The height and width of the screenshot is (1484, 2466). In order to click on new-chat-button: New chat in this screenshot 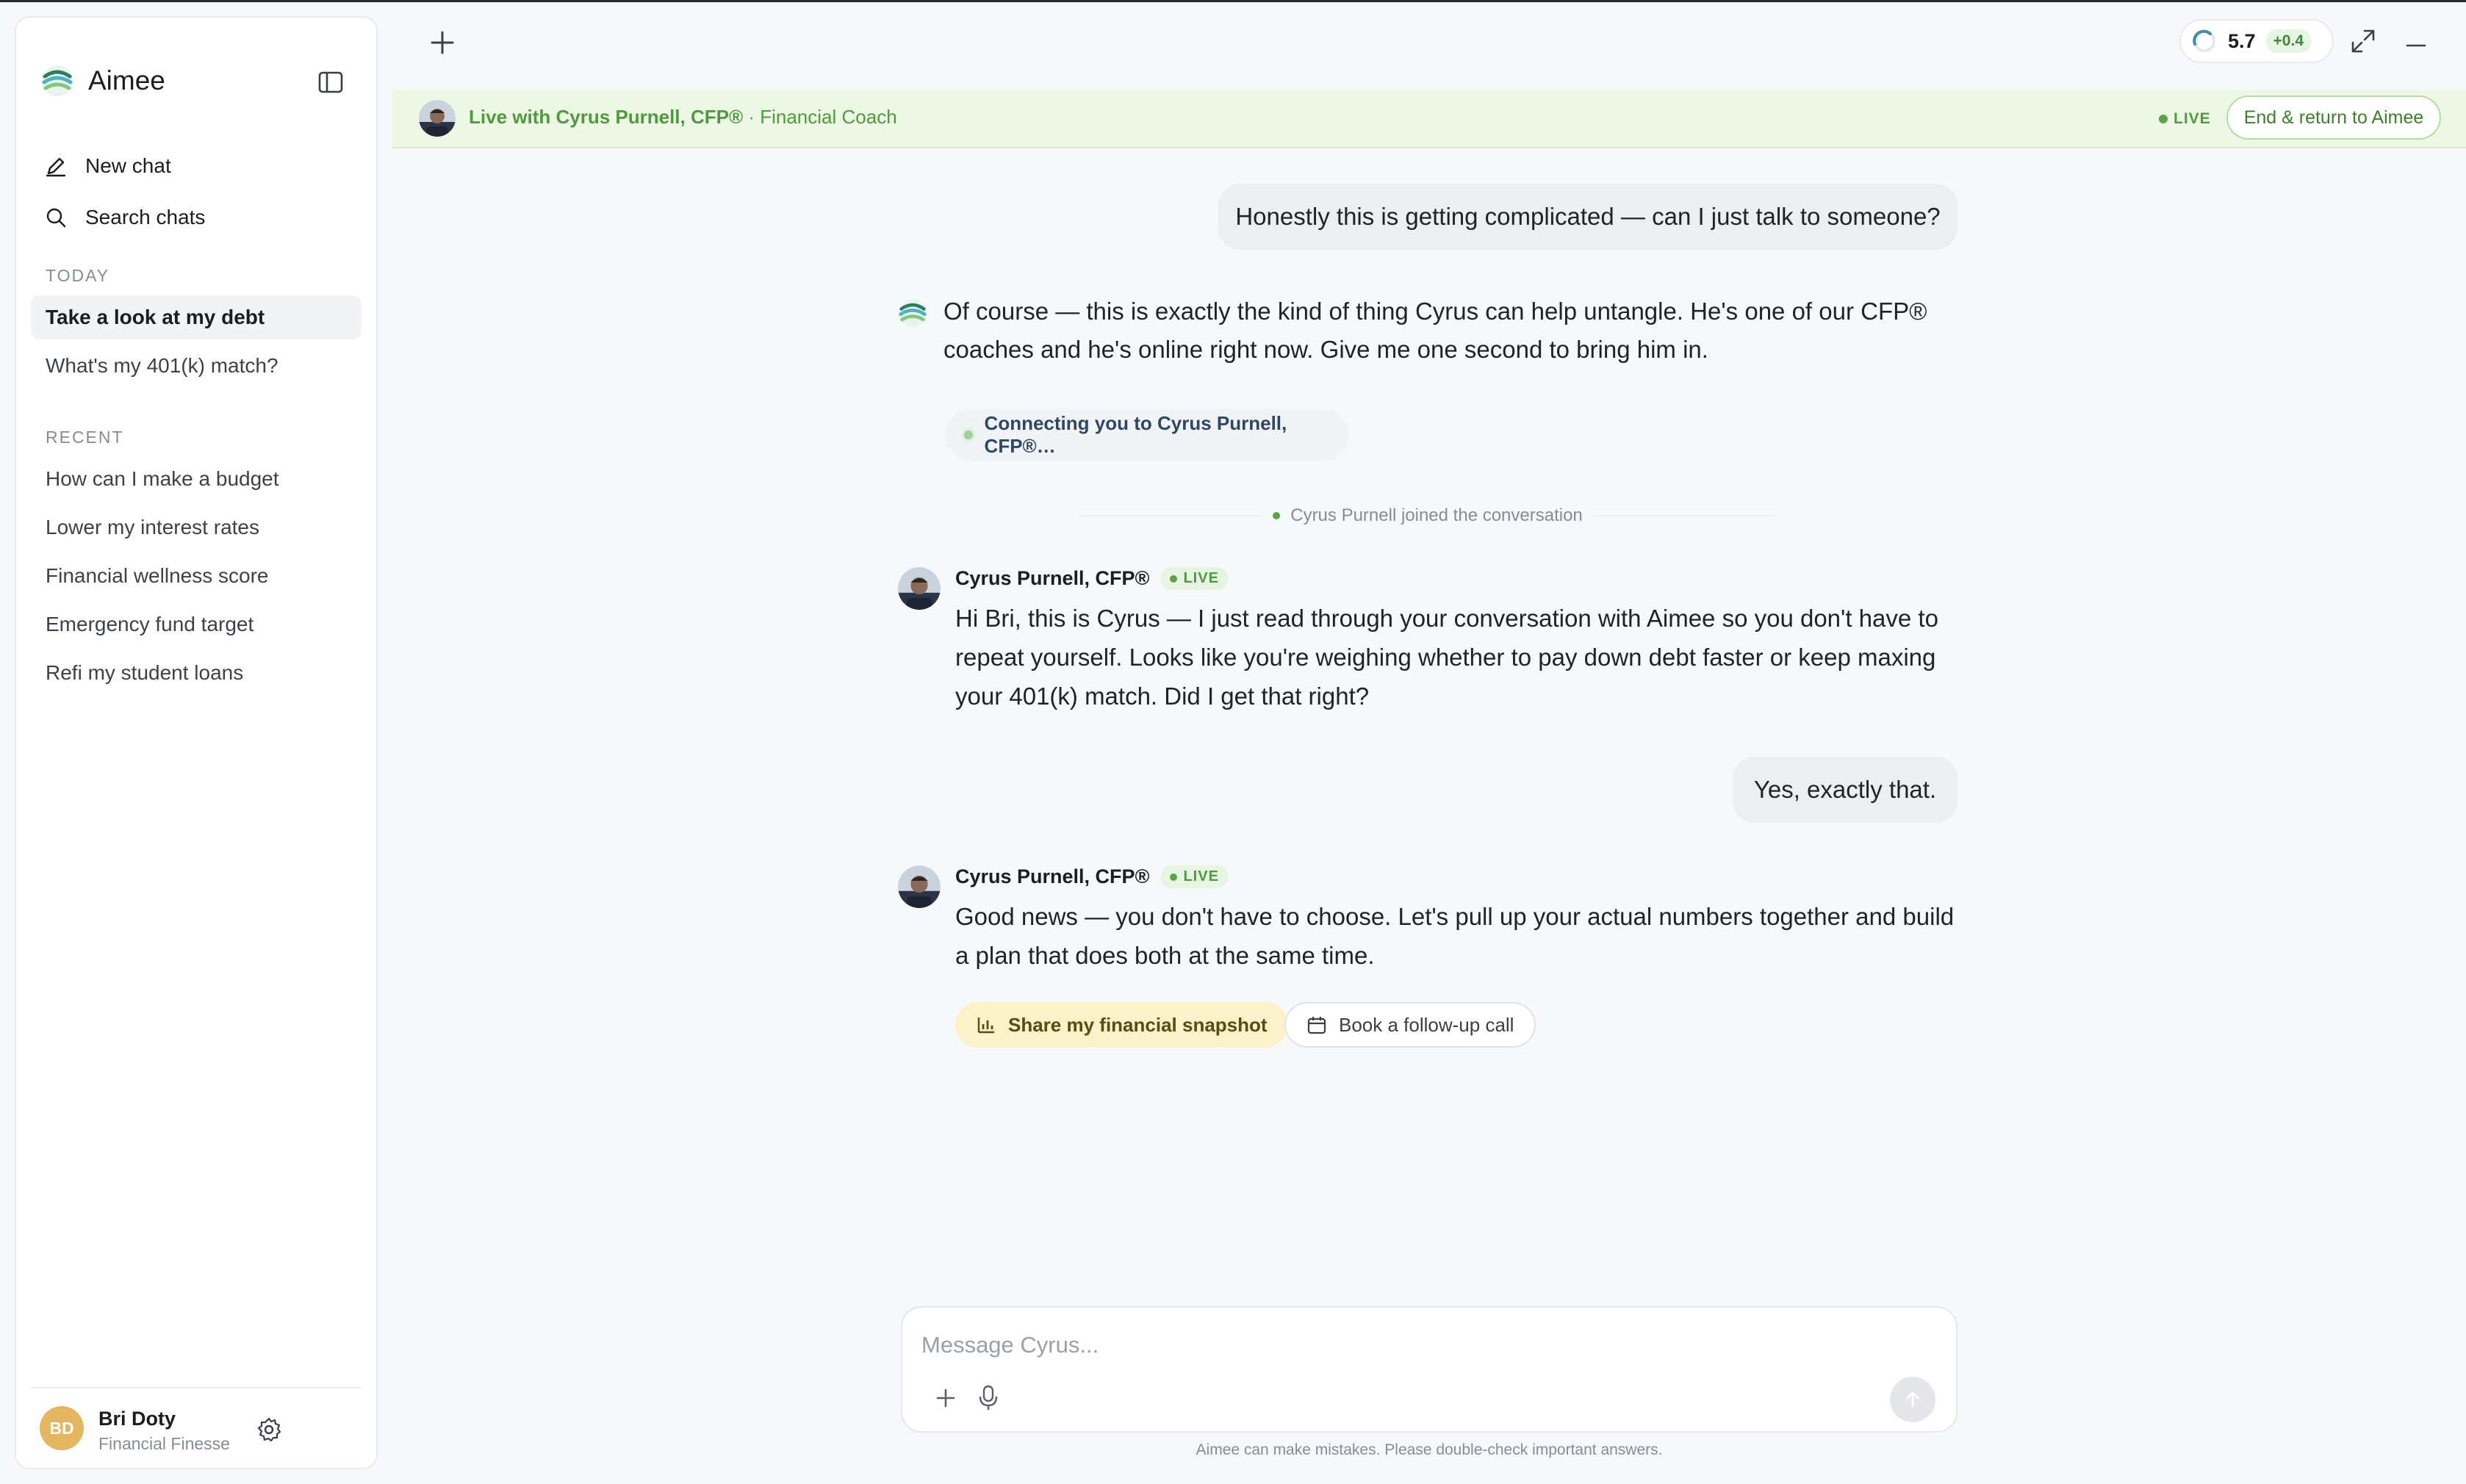, I will do `click(107, 166)`.